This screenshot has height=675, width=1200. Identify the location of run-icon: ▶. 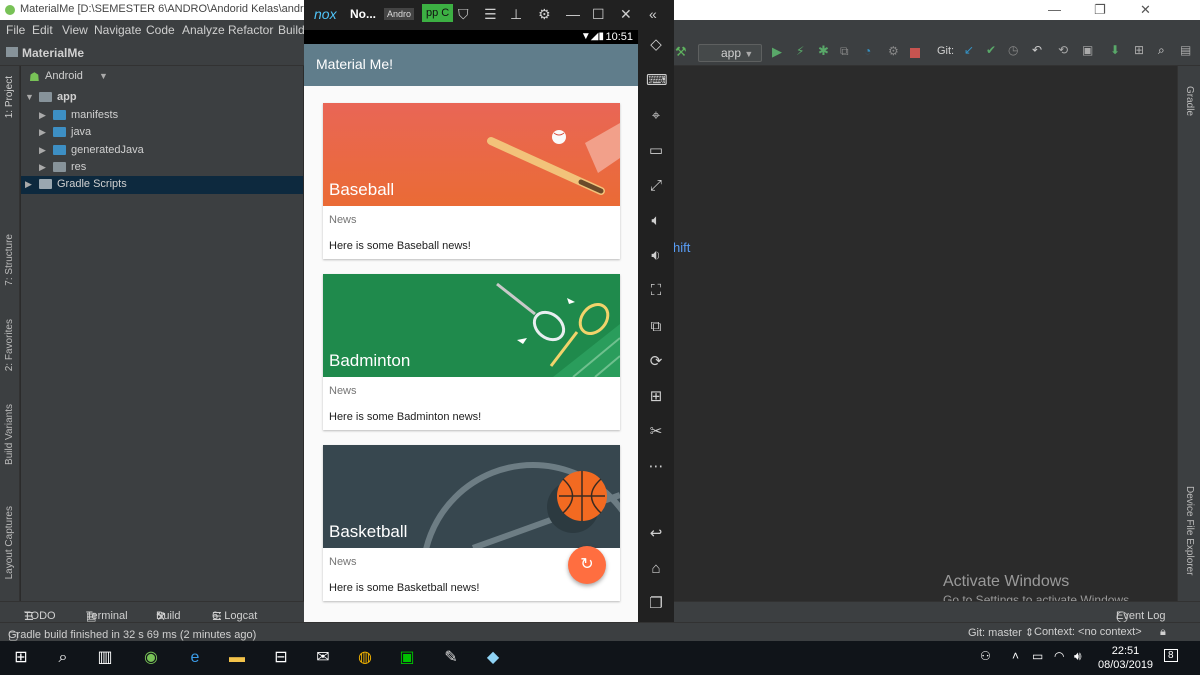
(779, 51).